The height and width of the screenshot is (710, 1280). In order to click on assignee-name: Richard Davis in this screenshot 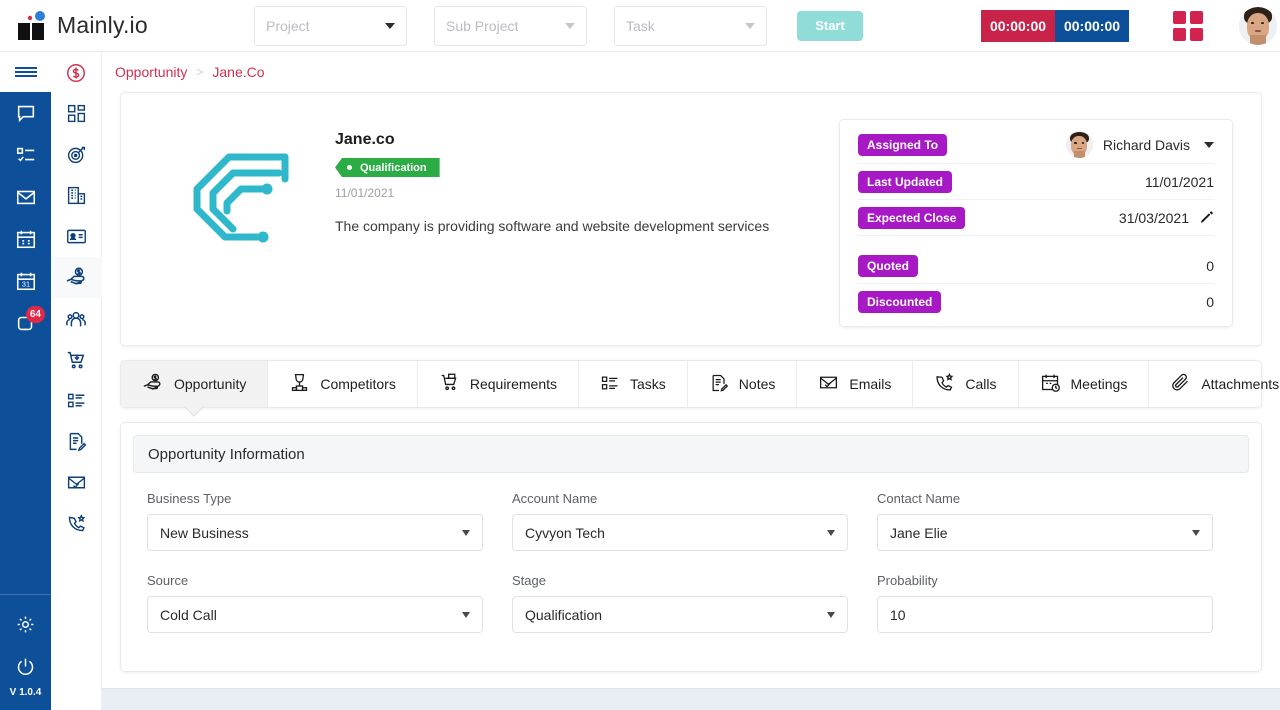, I will do `click(1146, 144)`.